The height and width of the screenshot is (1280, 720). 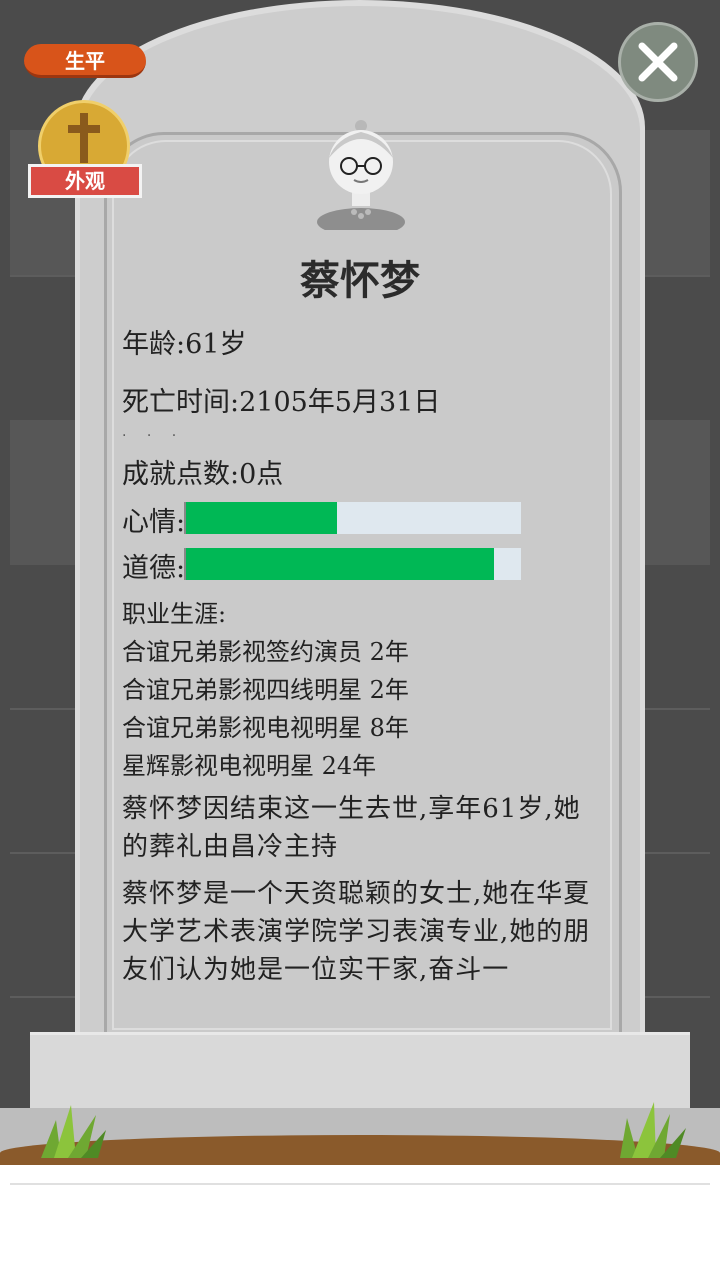 What do you see at coordinates (174, 614) in the screenshot?
I see `career-title: 职业生涯:` at bounding box center [174, 614].